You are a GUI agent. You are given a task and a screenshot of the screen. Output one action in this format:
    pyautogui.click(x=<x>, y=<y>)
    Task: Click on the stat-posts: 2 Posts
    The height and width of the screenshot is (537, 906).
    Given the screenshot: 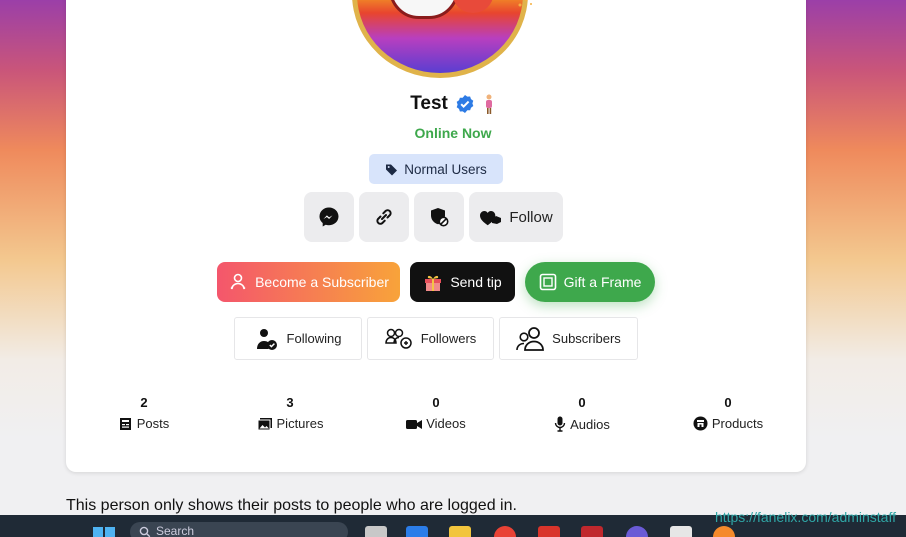 What is the action you would take?
    pyautogui.click(x=144, y=413)
    